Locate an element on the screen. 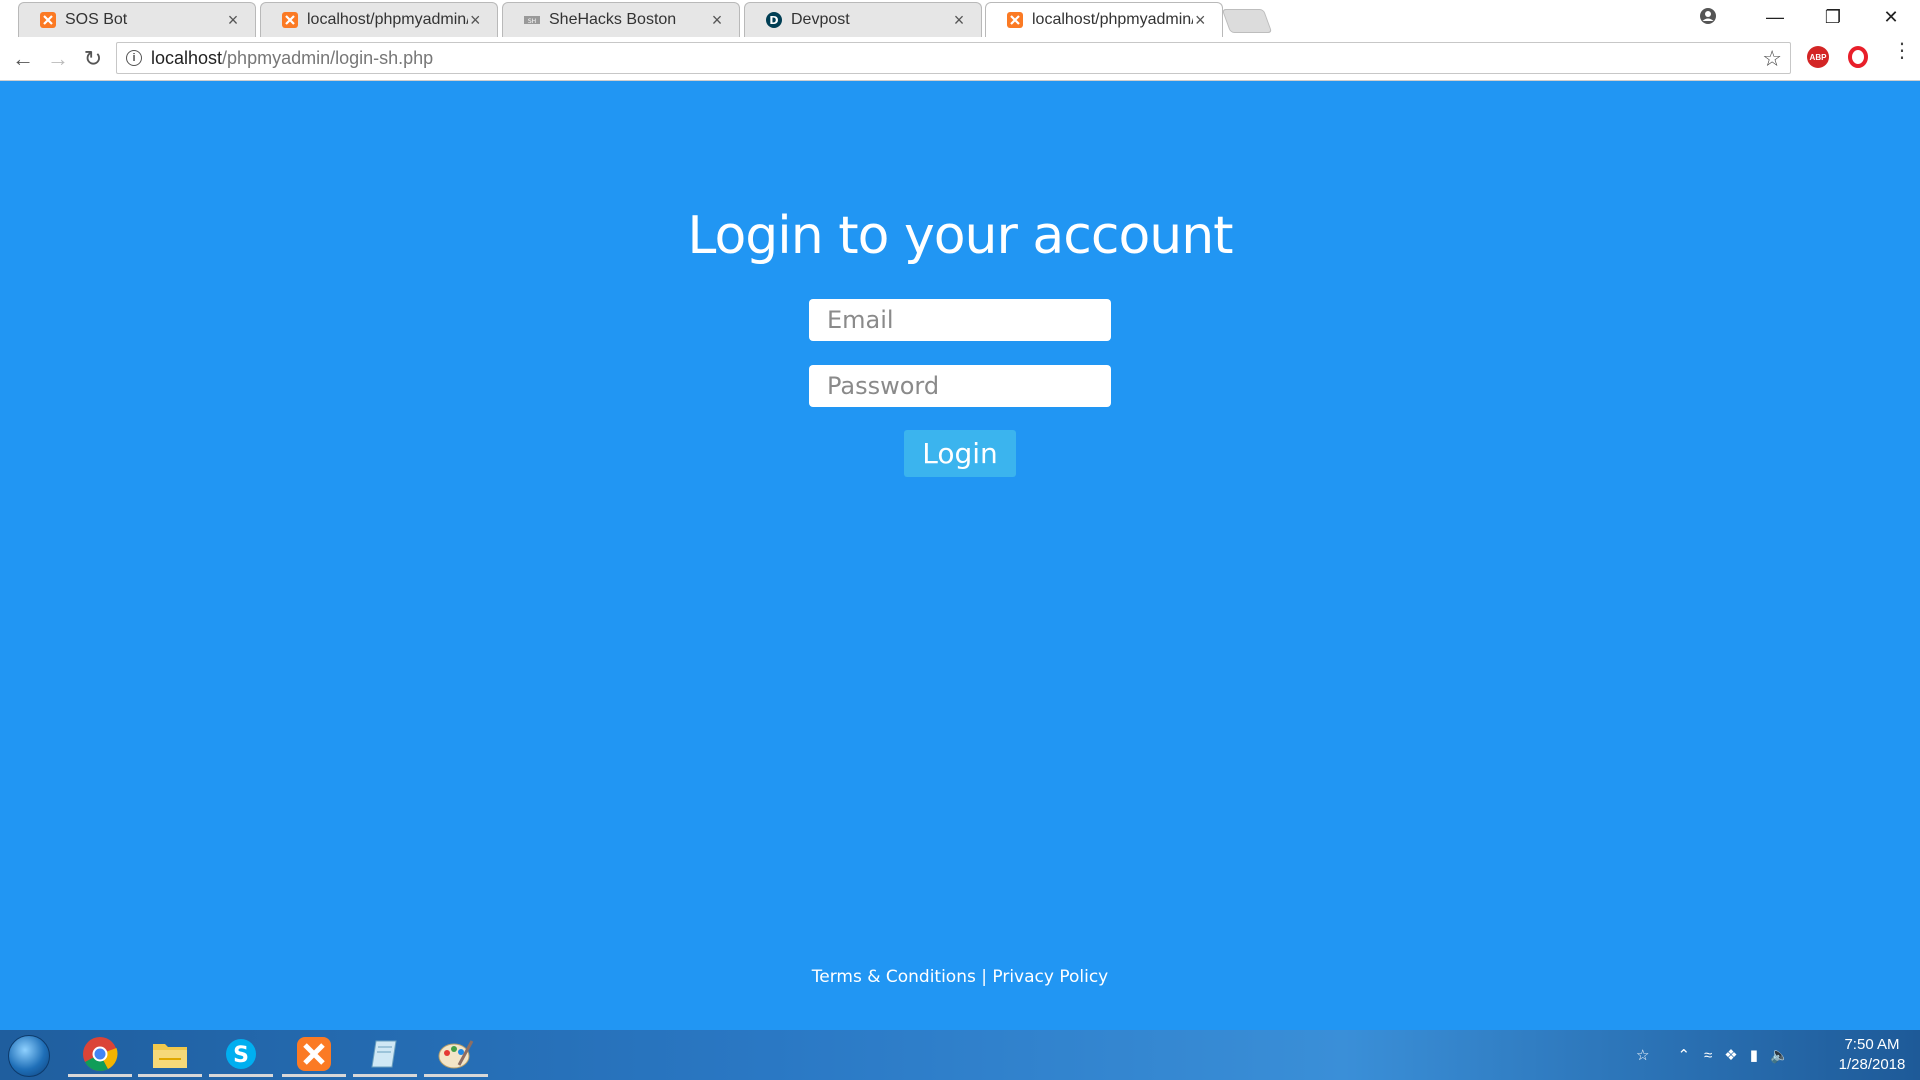 This screenshot has height=1080, width=1920. volume-icon: 🔈 is located at coordinates (1779, 1055).